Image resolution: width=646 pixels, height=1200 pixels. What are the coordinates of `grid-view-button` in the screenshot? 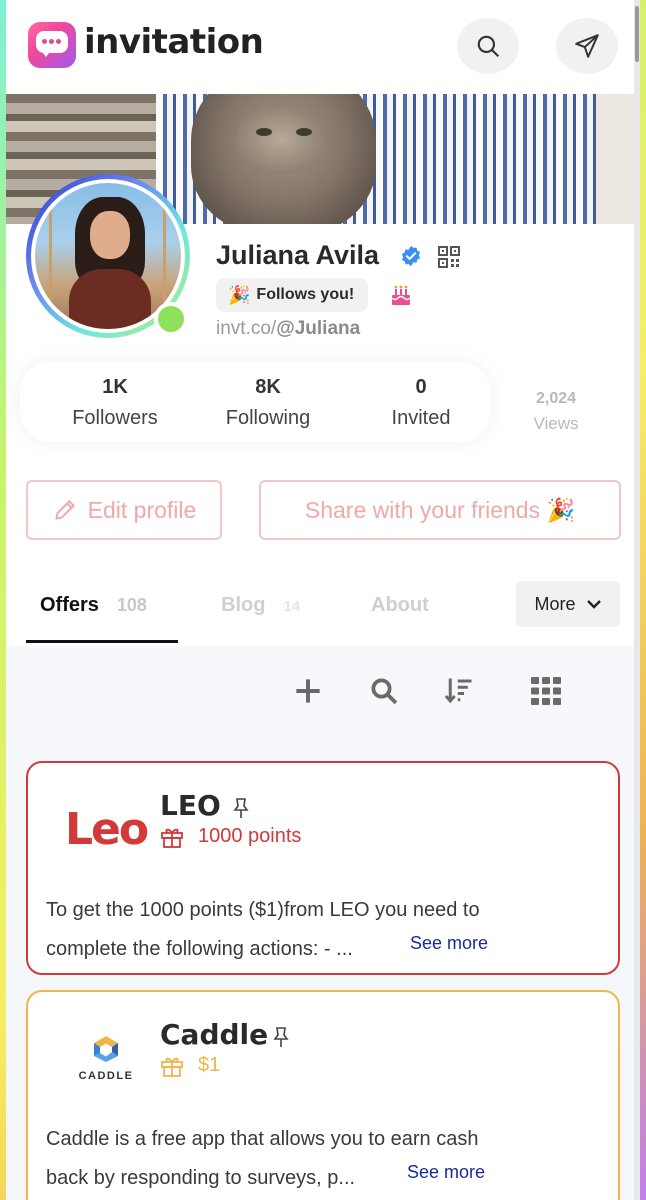 It's located at (546, 691).